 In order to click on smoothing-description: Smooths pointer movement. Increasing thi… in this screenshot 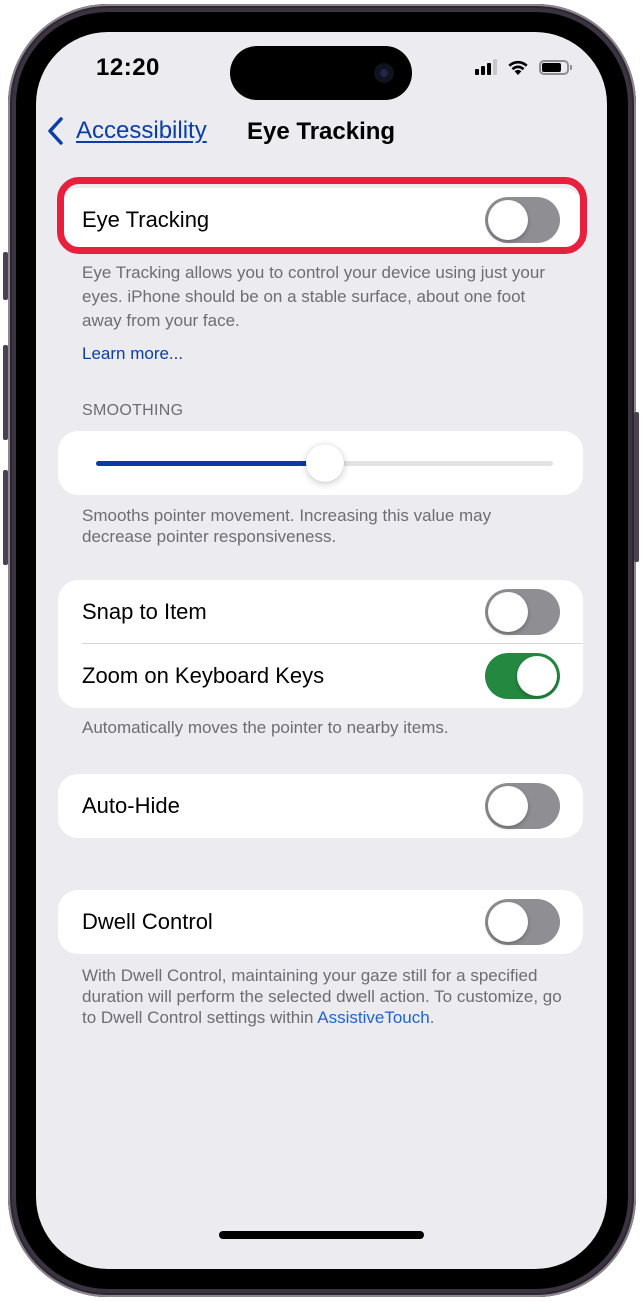, I will do `click(287, 526)`.